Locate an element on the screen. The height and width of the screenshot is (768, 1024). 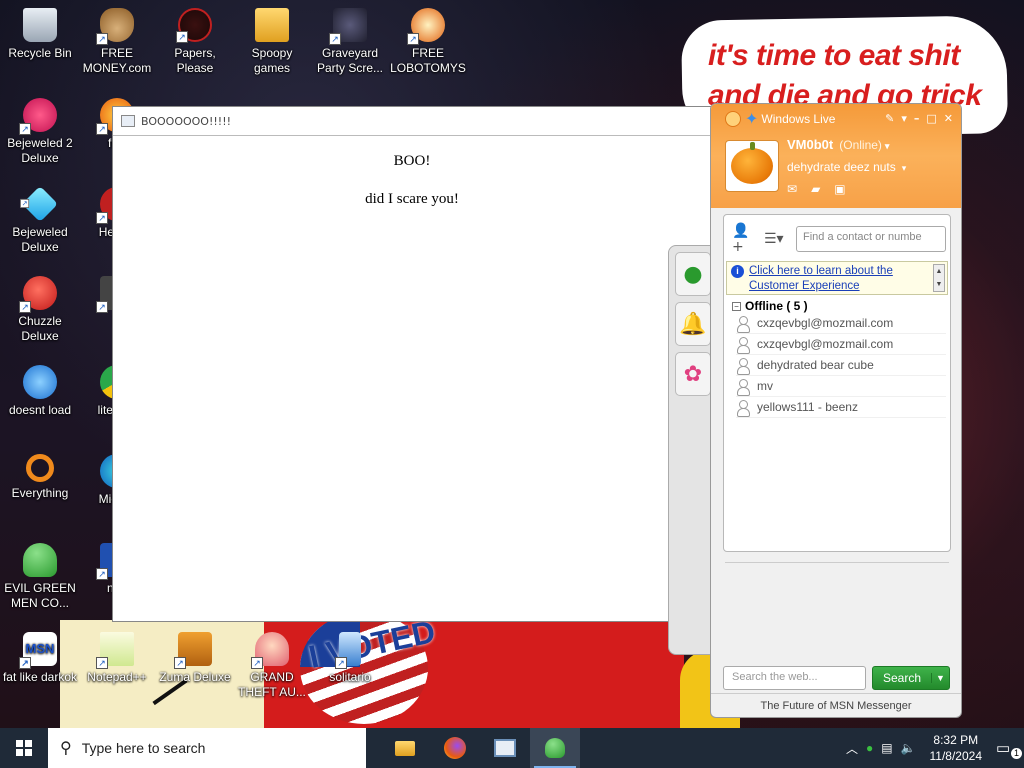
desktop-icon-papers-please: ↗ Papers, Please is located at coordinates (195, 42).